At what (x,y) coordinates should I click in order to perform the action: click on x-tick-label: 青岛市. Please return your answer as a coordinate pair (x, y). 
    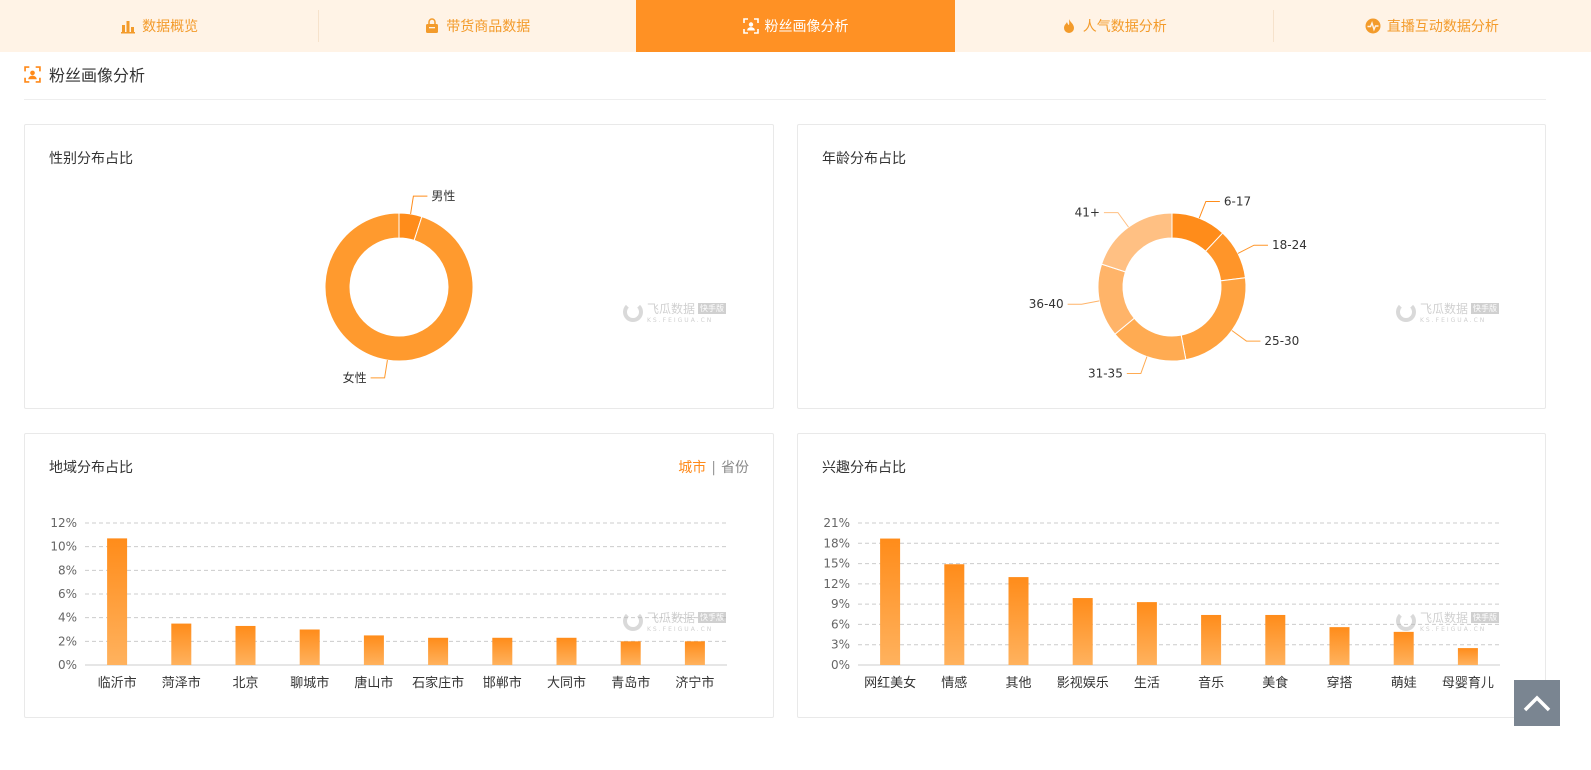
    Looking at the image, I should click on (630, 683).